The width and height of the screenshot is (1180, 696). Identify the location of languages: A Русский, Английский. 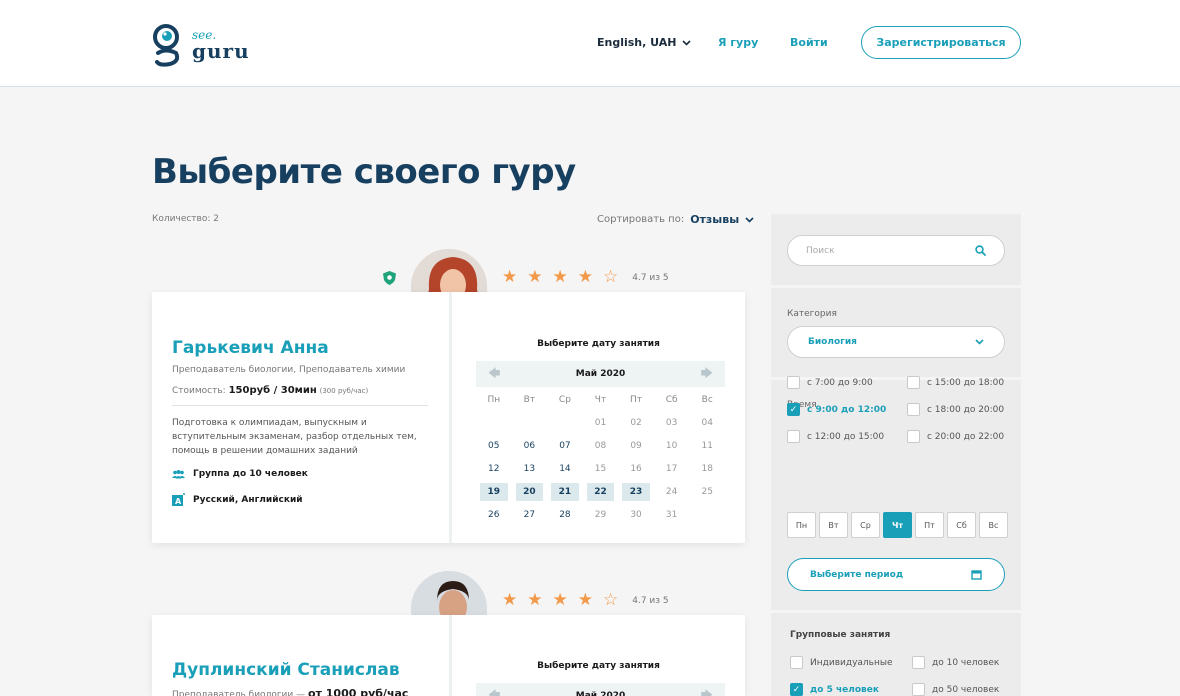
(237, 499).